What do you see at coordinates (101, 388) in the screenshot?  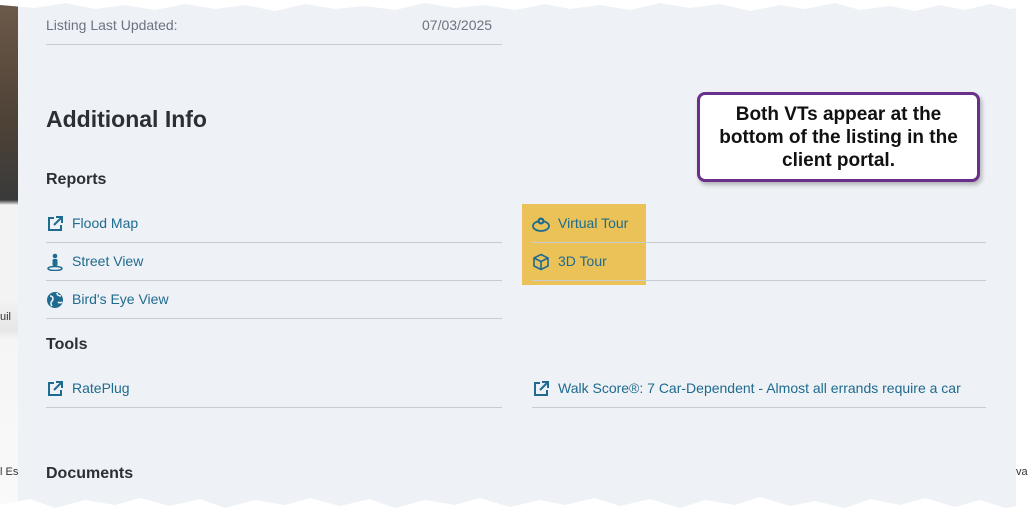 I see `tool-link-label: RatePlug` at bounding box center [101, 388].